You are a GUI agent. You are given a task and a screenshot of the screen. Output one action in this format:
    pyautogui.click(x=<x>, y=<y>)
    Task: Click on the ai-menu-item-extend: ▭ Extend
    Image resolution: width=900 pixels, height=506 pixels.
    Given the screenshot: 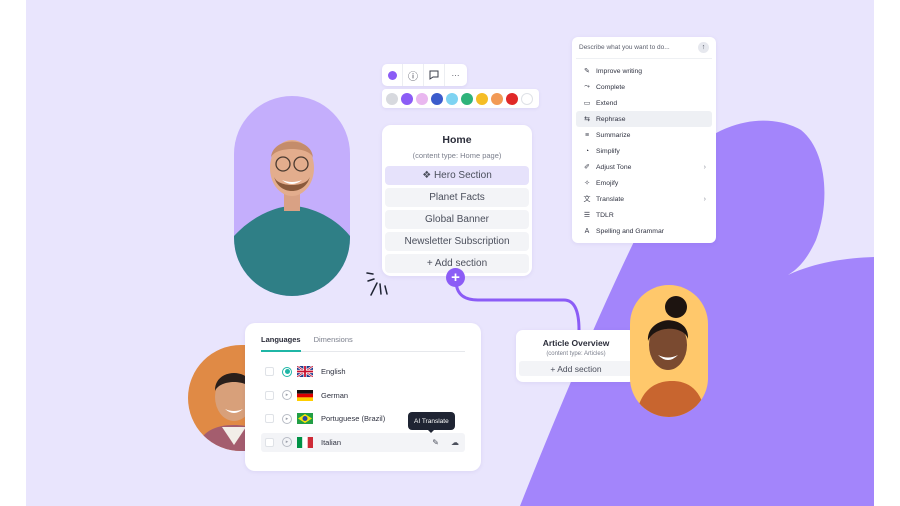 What is the action you would take?
    pyautogui.click(x=644, y=103)
    